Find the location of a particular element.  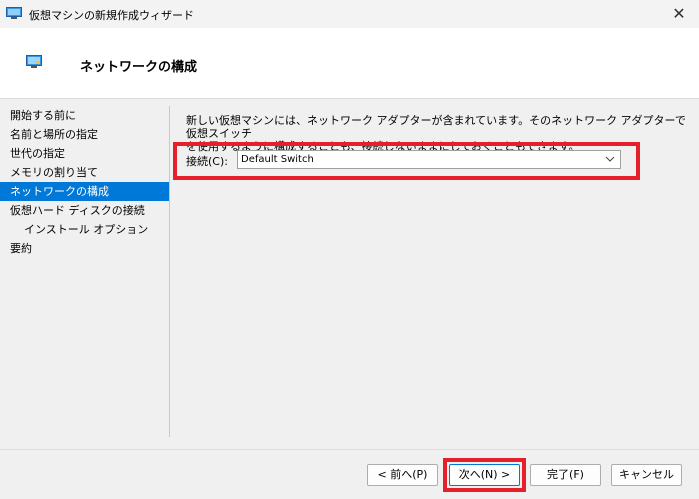

step-installation-options: インストール オプション is located at coordinates (84, 229).